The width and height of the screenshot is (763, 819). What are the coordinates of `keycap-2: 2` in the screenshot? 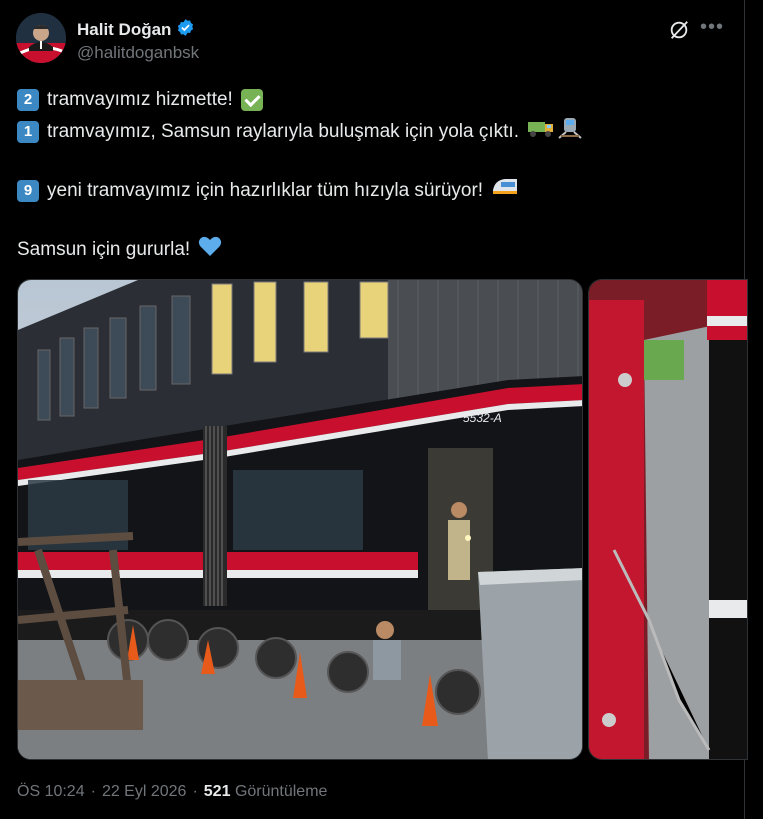 It's located at (28, 100).